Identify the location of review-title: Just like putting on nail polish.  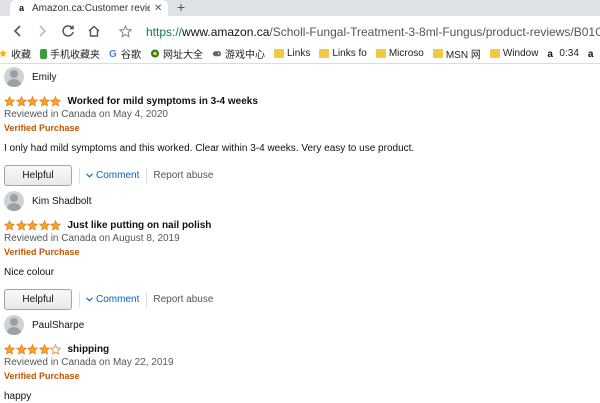
(140, 225).